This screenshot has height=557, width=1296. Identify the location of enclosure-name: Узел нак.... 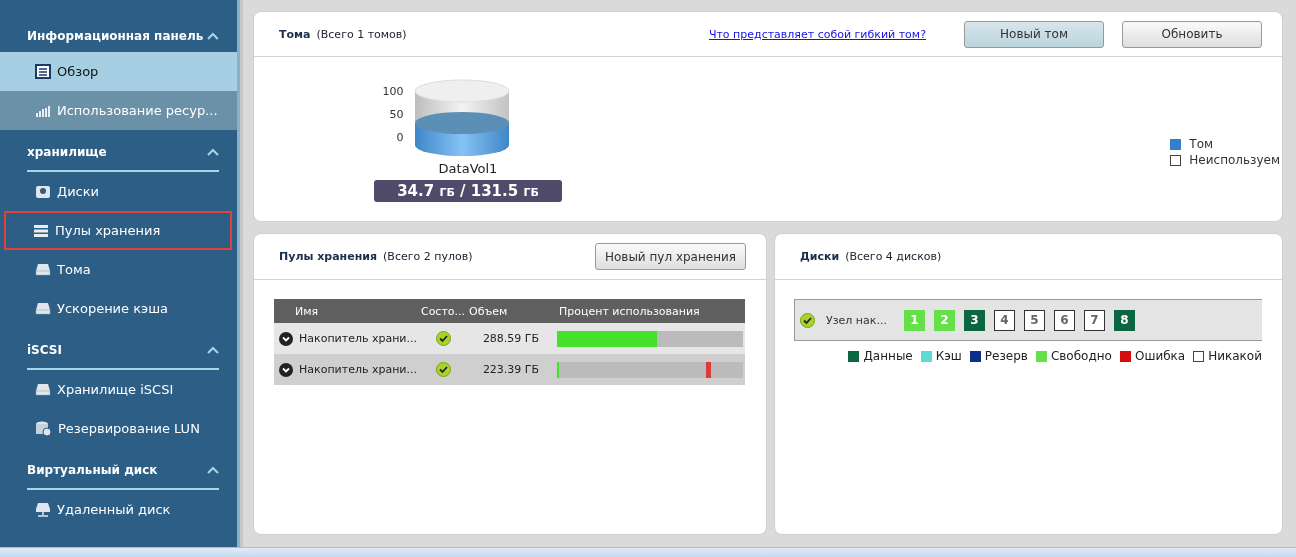
(856, 320).